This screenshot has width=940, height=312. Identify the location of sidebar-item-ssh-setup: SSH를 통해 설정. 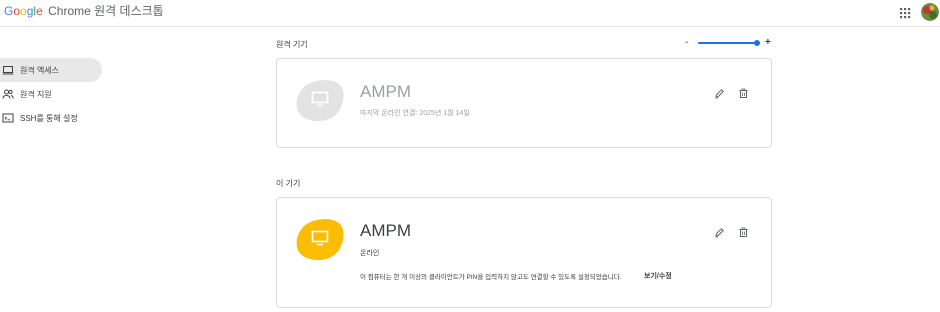
(51, 118).